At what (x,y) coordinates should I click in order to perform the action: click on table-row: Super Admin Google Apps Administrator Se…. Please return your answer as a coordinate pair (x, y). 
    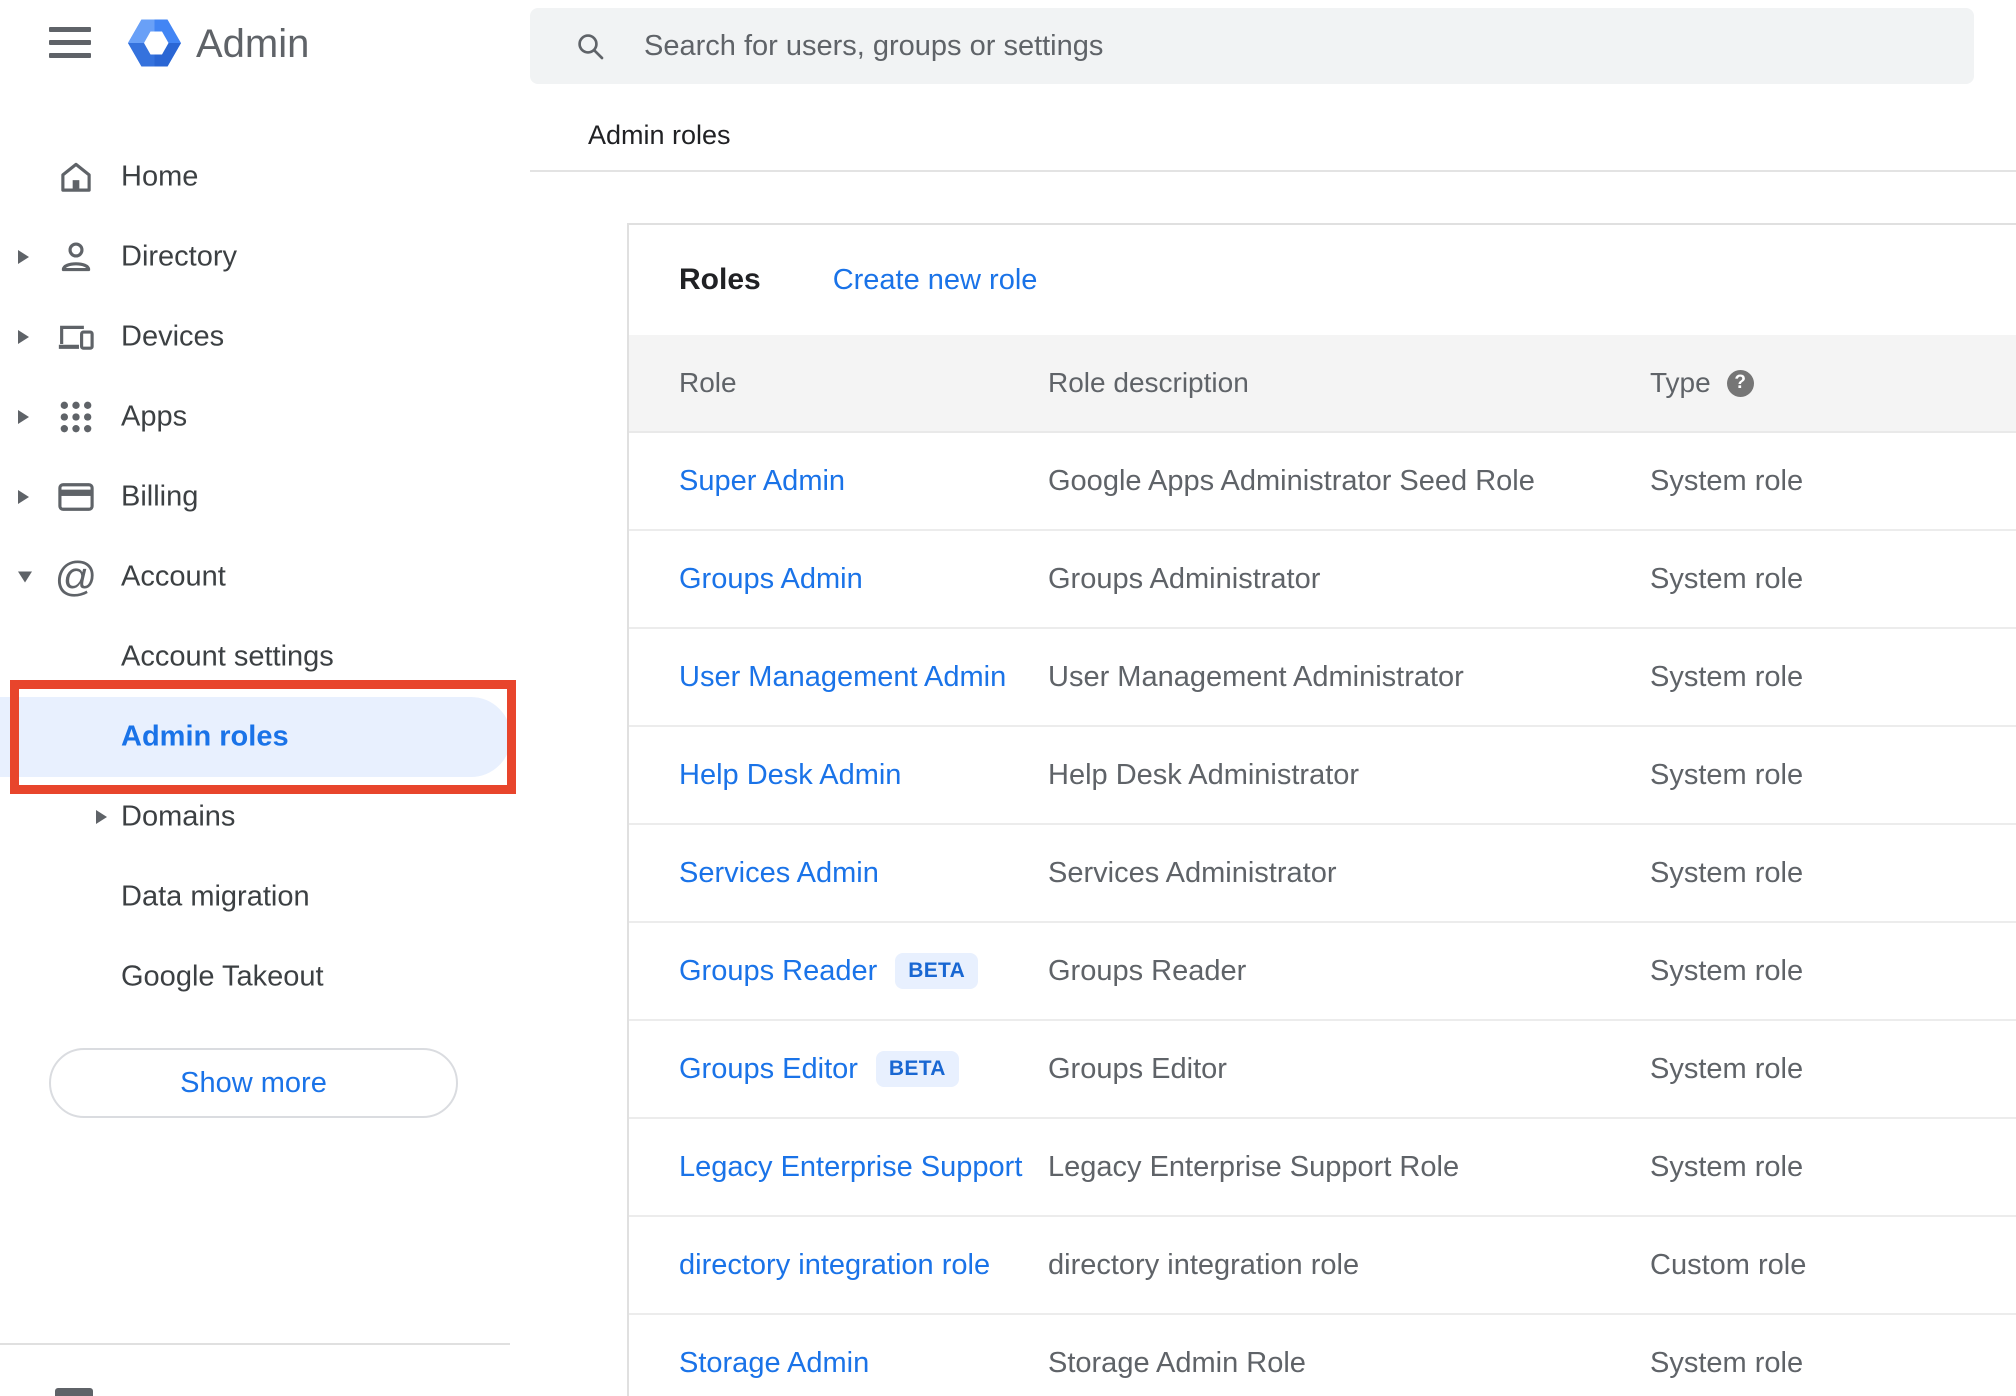
    Looking at the image, I should click on (1322, 482).